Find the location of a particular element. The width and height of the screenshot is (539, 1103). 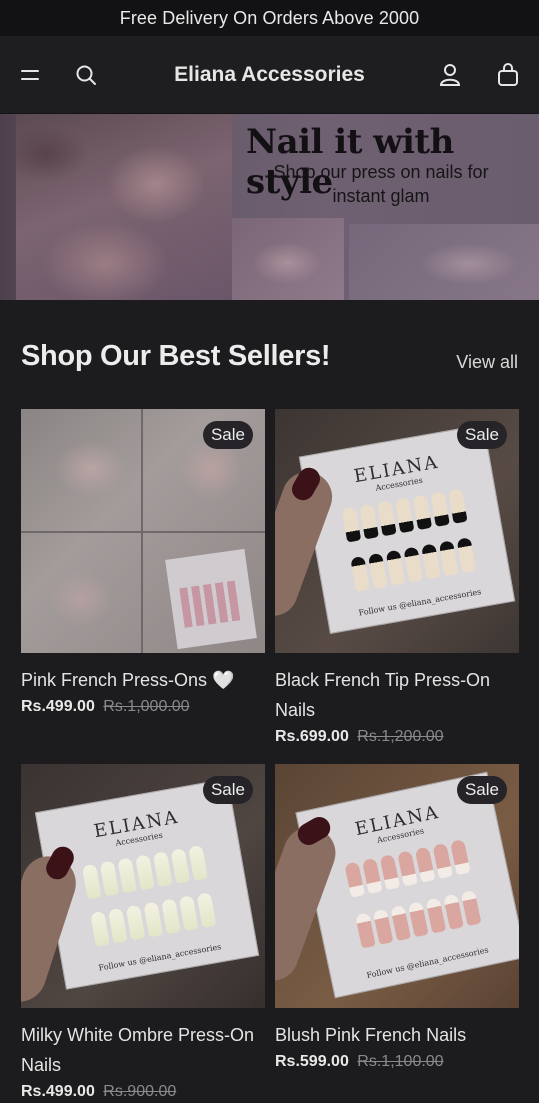

search-icon is located at coordinates (86, 75).